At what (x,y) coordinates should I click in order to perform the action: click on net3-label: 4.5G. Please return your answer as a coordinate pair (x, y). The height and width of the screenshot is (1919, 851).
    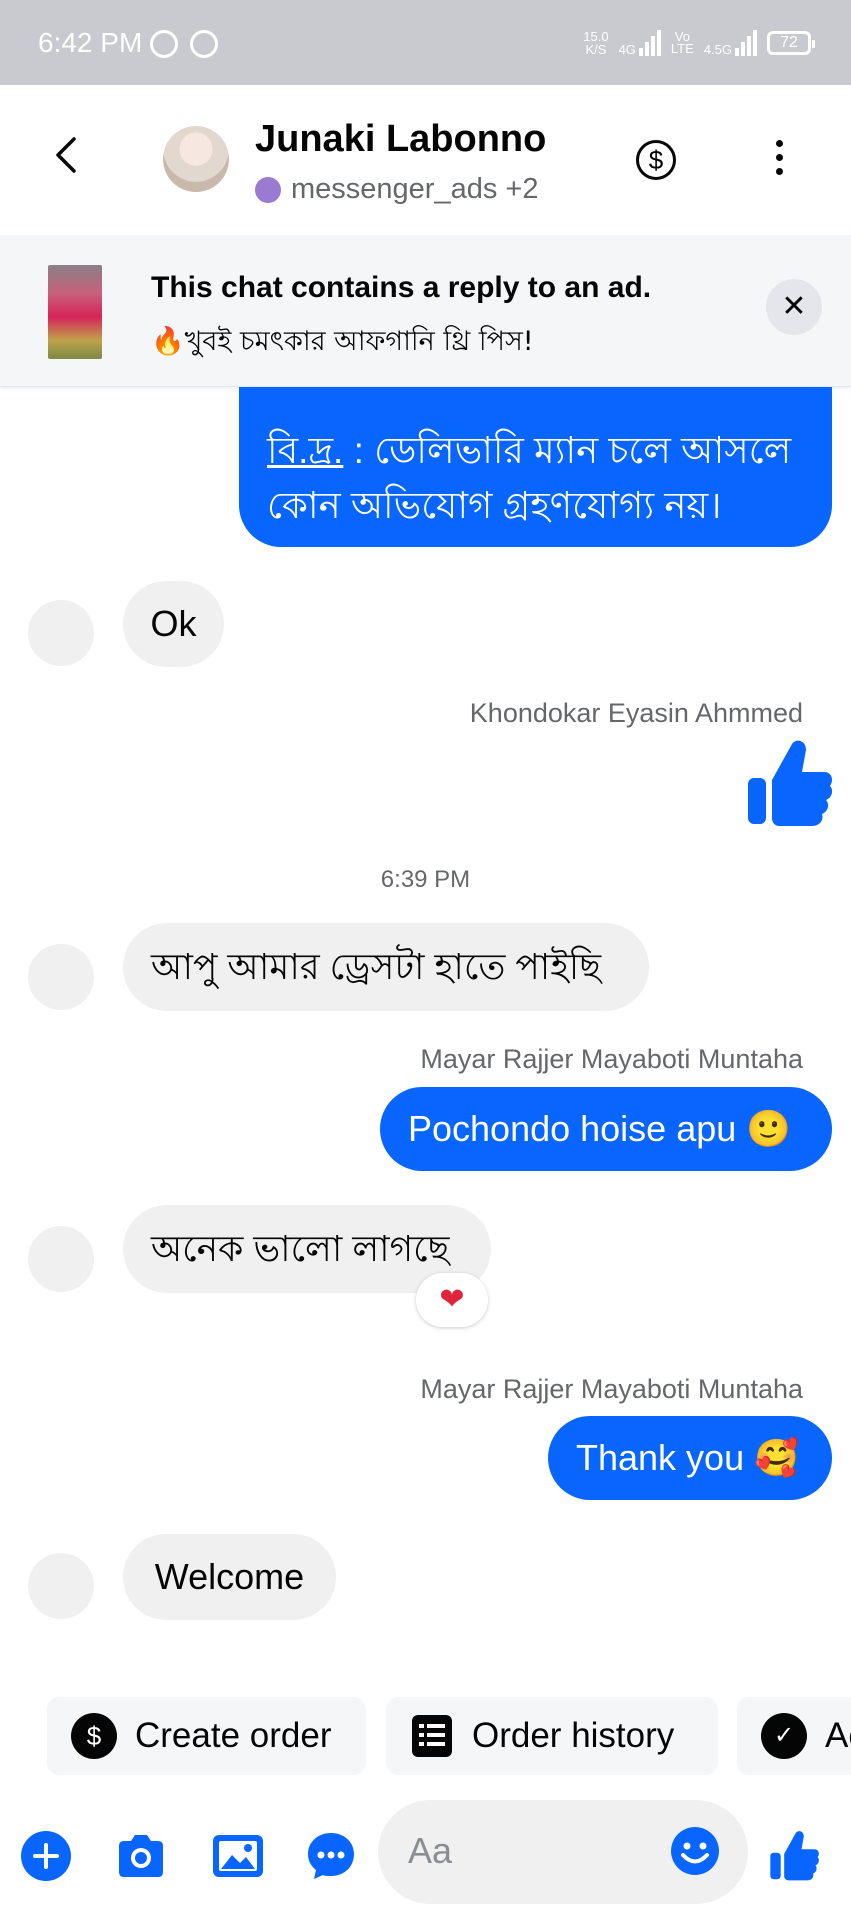
    Looking at the image, I should click on (717, 49).